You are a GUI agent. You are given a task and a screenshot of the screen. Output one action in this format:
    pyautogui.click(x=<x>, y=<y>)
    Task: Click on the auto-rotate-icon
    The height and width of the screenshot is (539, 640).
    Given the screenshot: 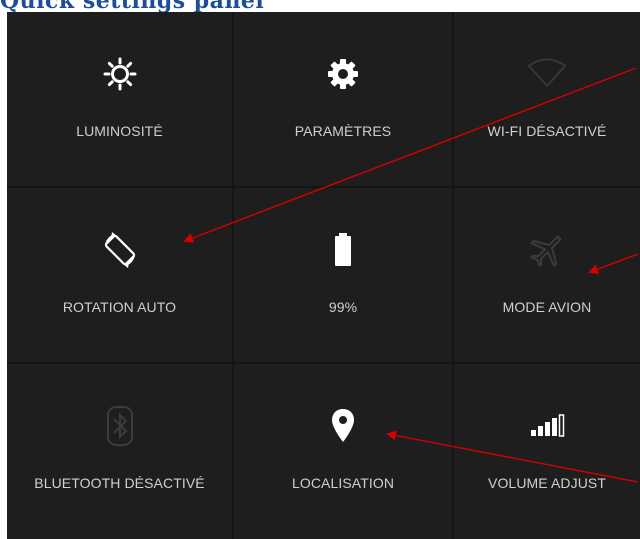 What is the action you would take?
    pyautogui.click(x=120, y=250)
    